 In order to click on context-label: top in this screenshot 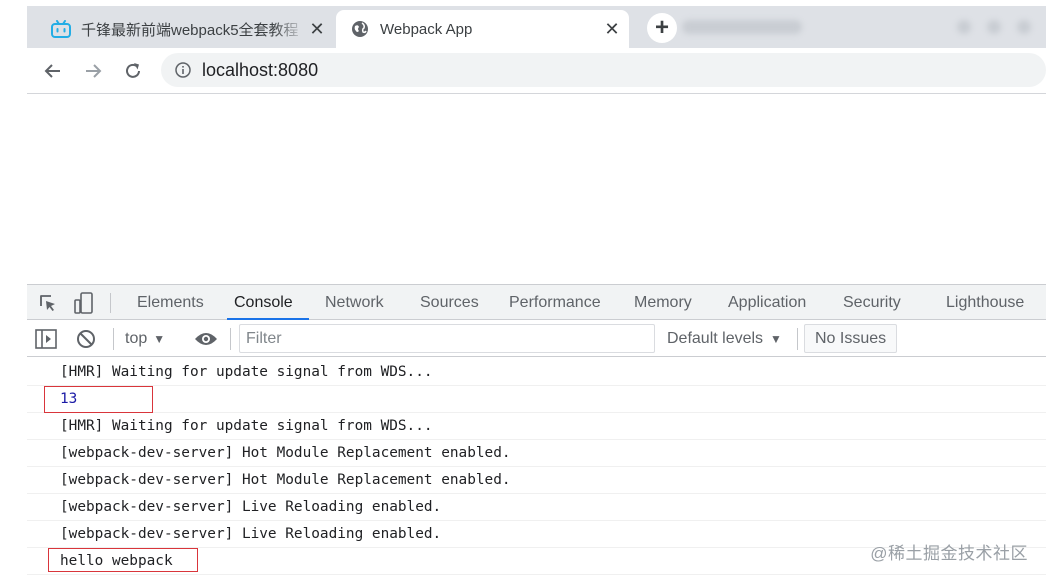, I will do `click(136, 338)`.